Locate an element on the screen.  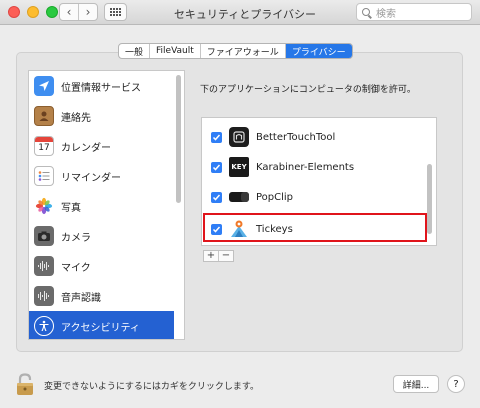
sidebar-item-label: リマインダー is located at coordinates (91, 178).